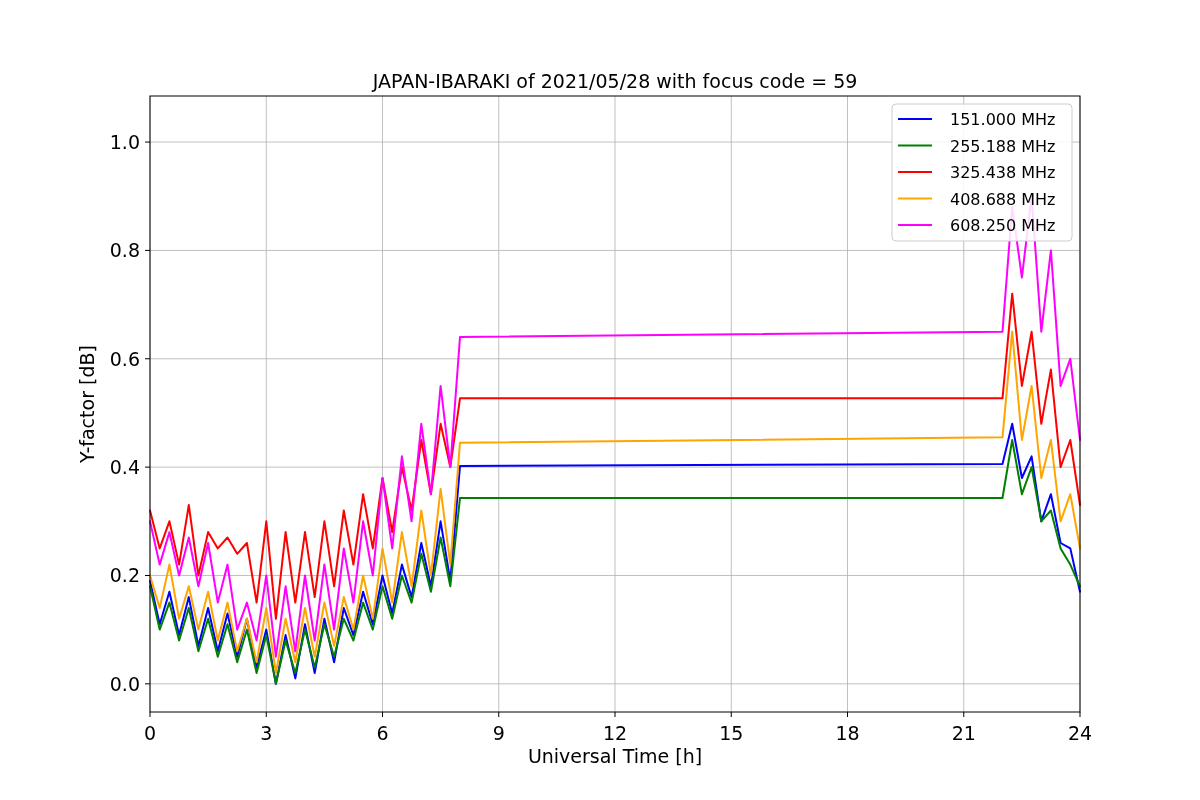  I want to click on legend-label: 408.688 MHz, so click(1003, 199).